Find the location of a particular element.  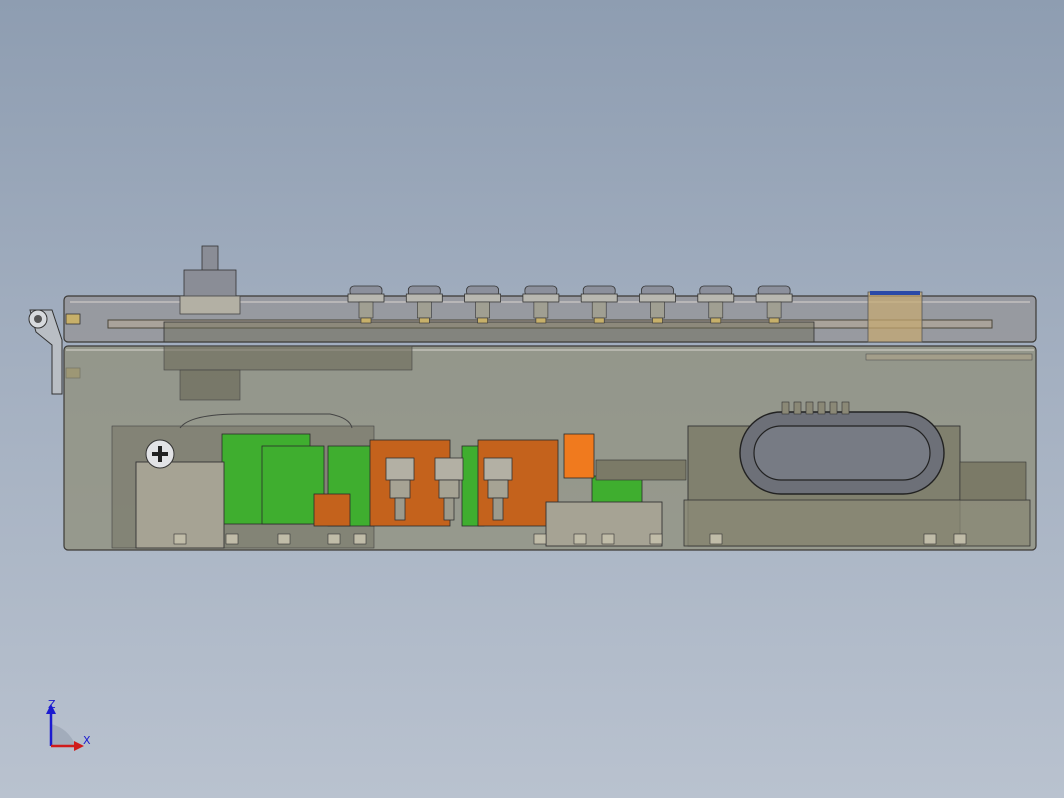

audio-jacks is located at coordinates (449, 489).